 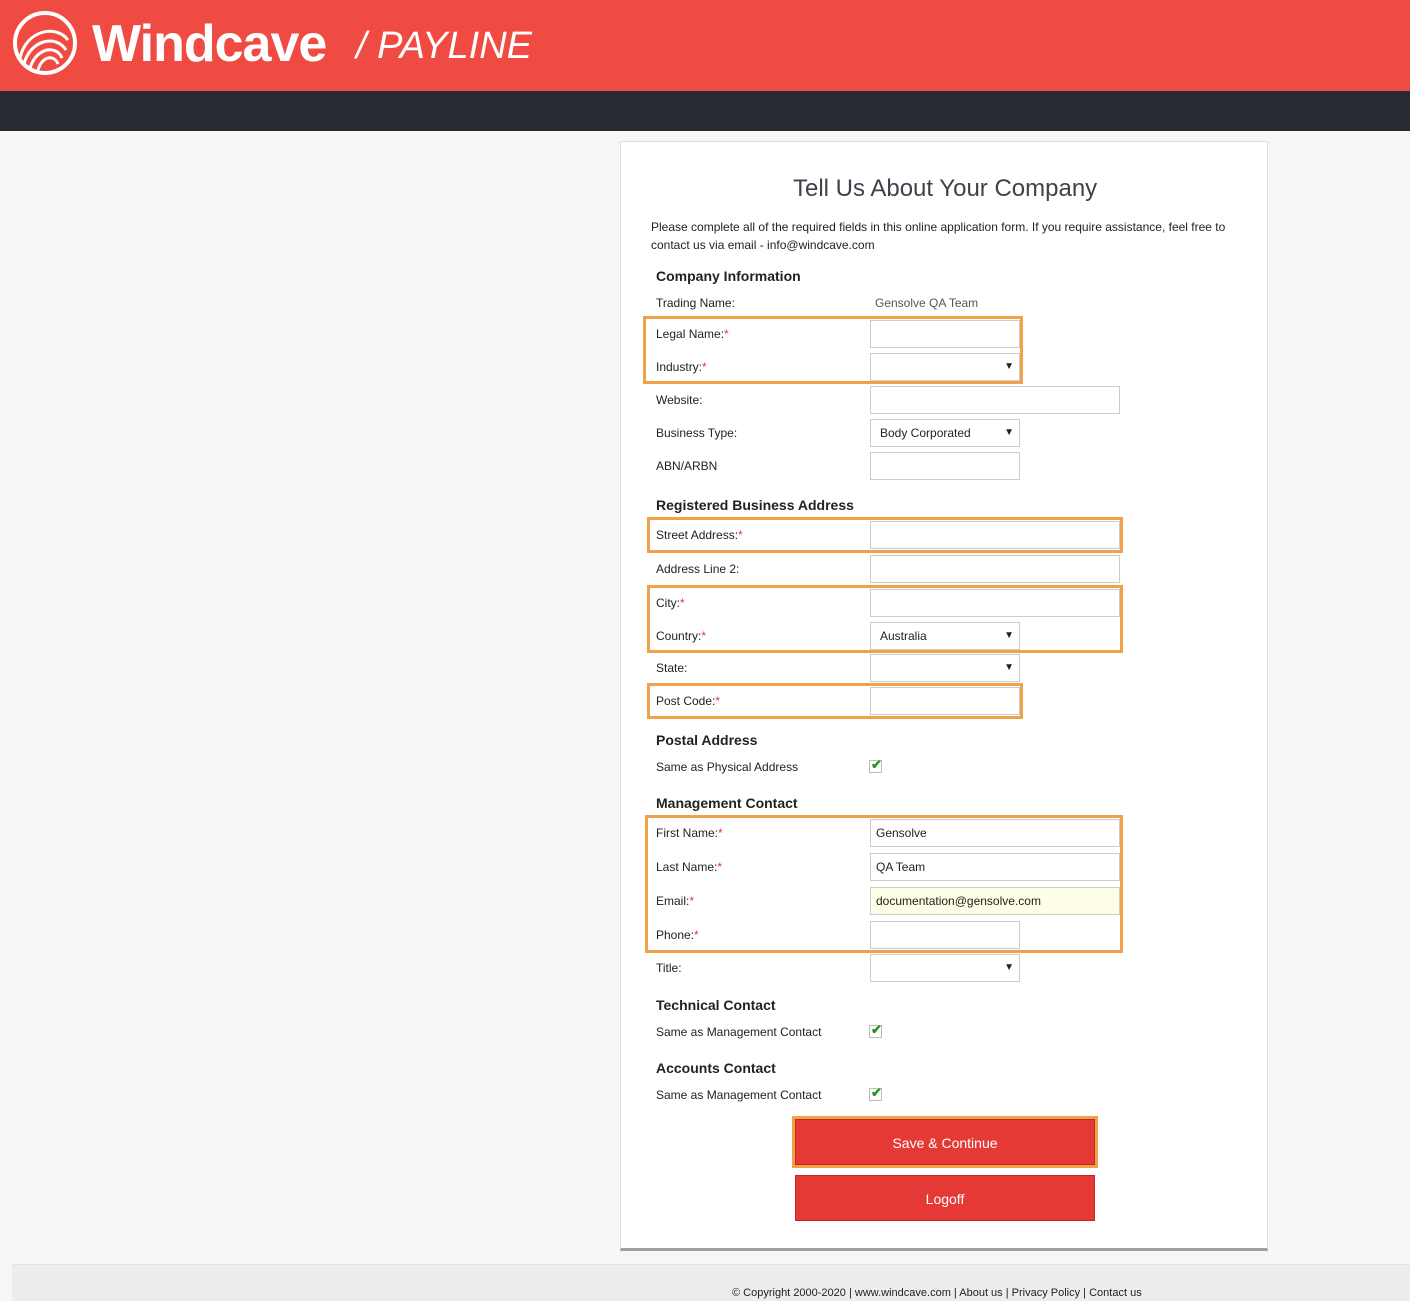 What do you see at coordinates (45, 43) in the screenshot?
I see `windcave-logo-icon` at bounding box center [45, 43].